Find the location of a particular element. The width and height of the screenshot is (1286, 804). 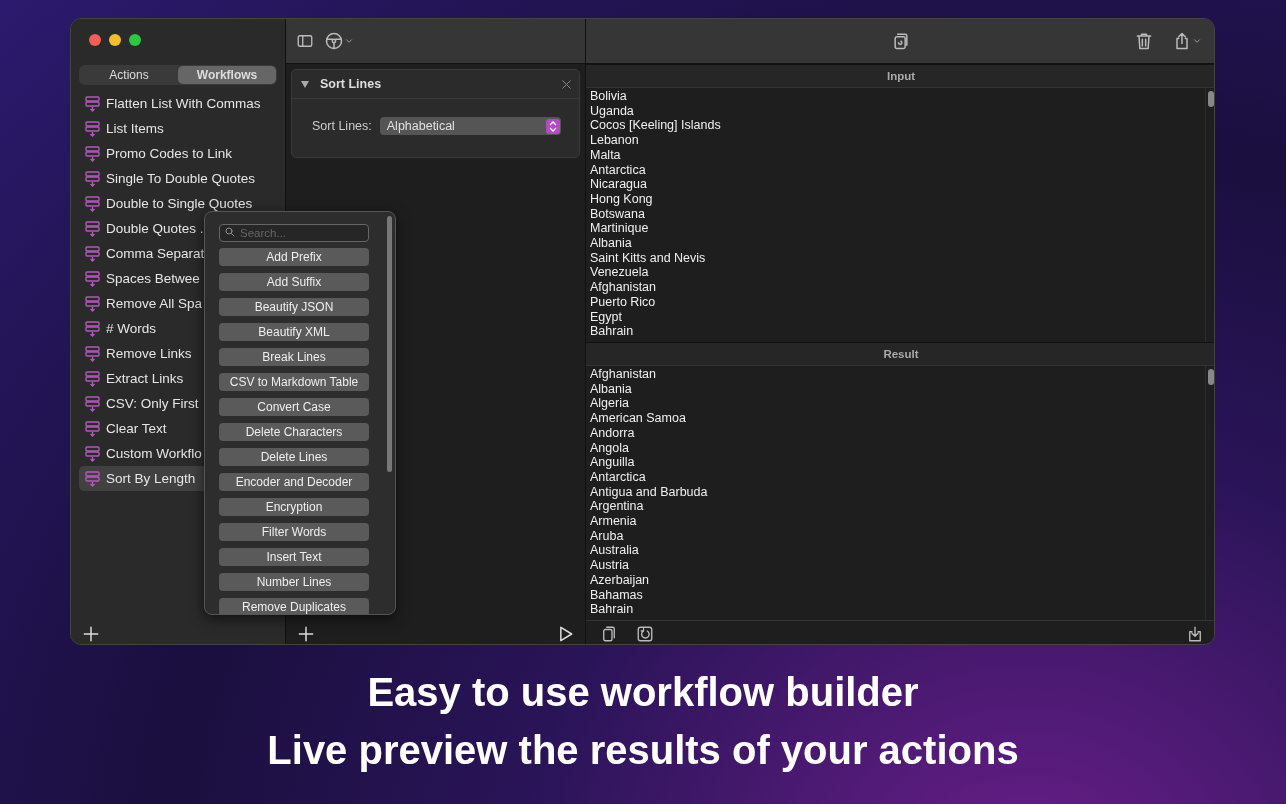

clipboard-icon is located at coordinates (609, 634).